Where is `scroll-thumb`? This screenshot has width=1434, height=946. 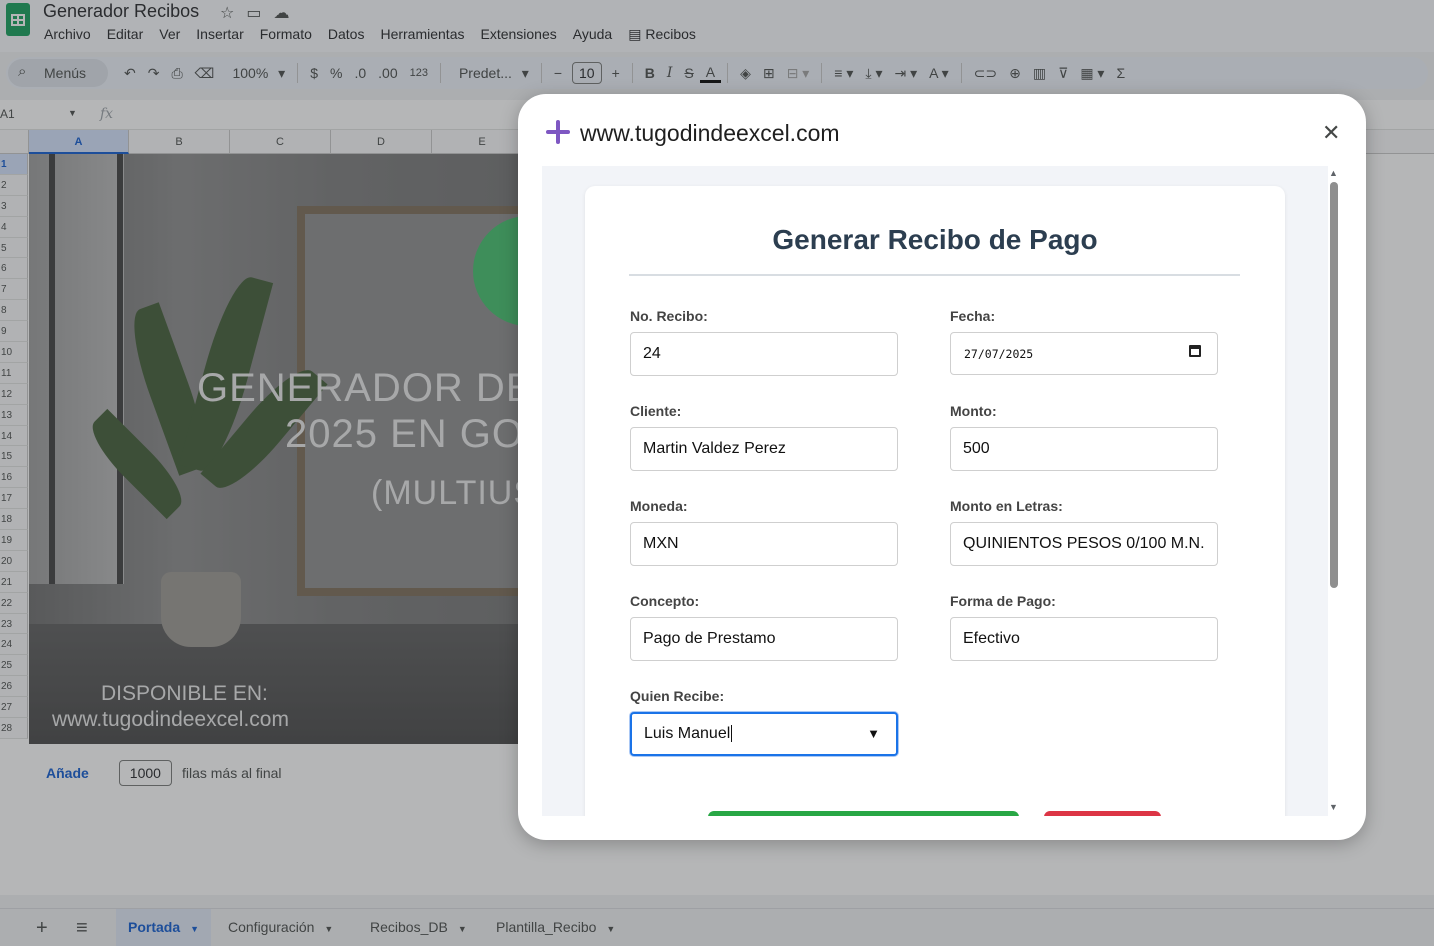
scroll-thumb is located at coordinates (1334, 385).